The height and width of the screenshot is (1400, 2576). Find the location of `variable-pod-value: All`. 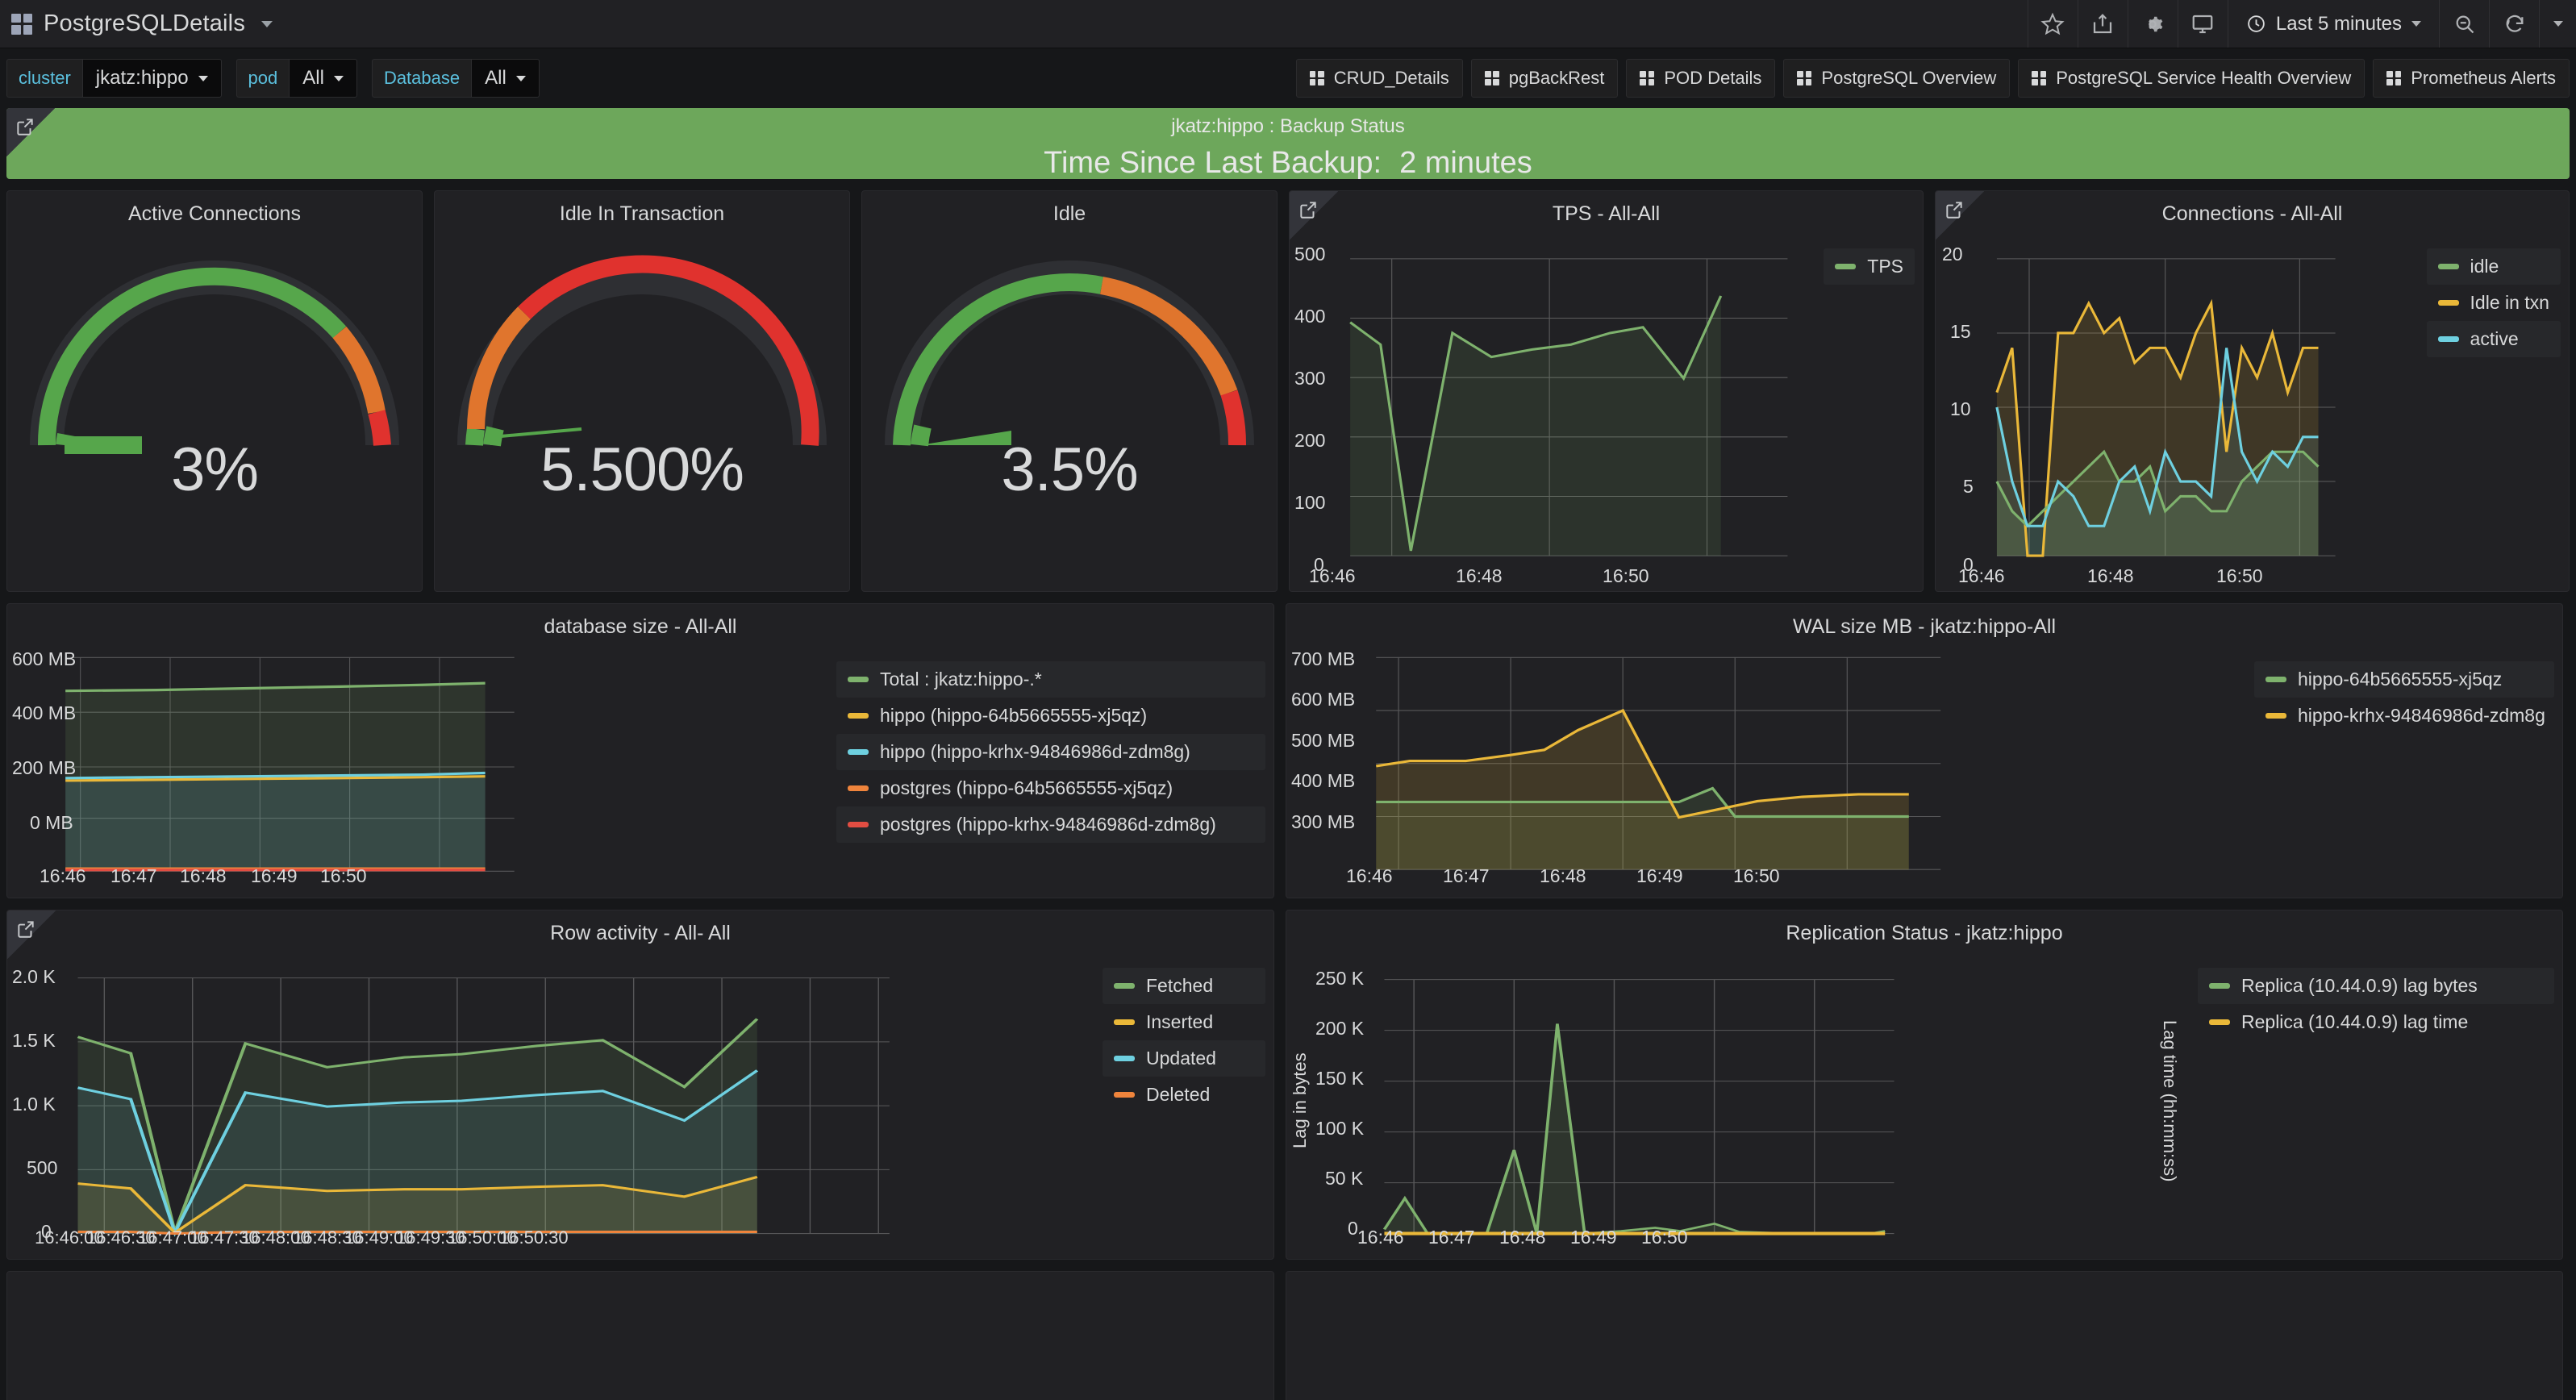

variable-pod-value: All is located at coordinates (323, 78).